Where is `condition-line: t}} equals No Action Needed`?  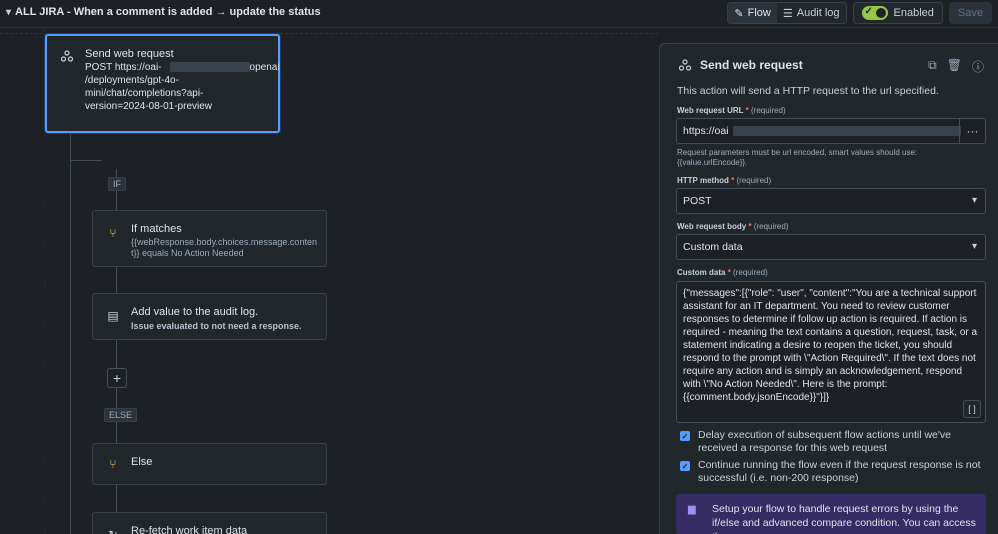 condition-line: t}} equals No Action Needed is located at coordinates (187, 253).